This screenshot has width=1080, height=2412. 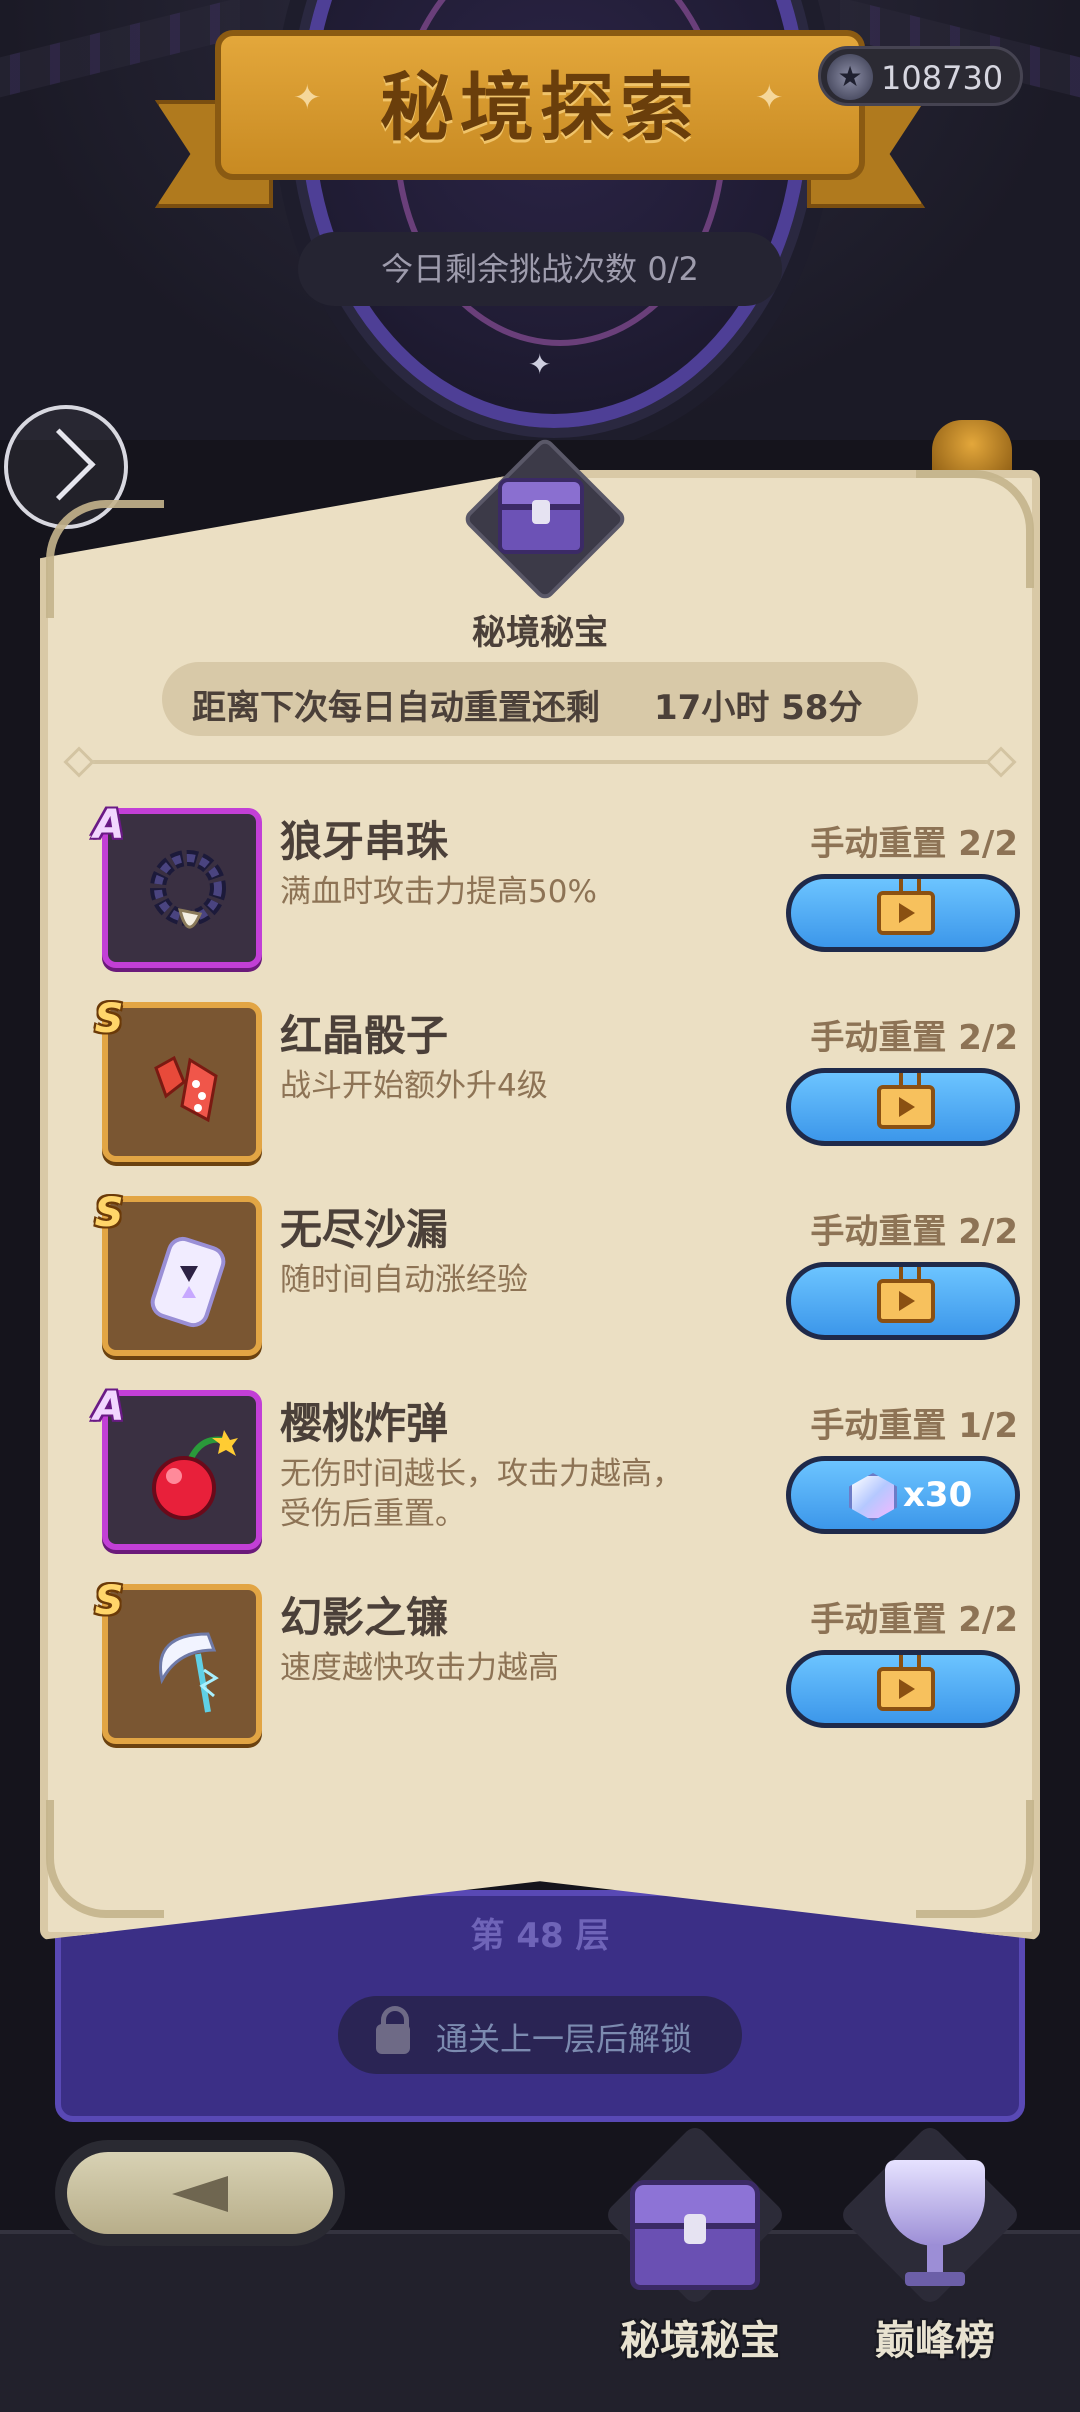 I want to click on trophy-icon, so click(x=935, y=2225).